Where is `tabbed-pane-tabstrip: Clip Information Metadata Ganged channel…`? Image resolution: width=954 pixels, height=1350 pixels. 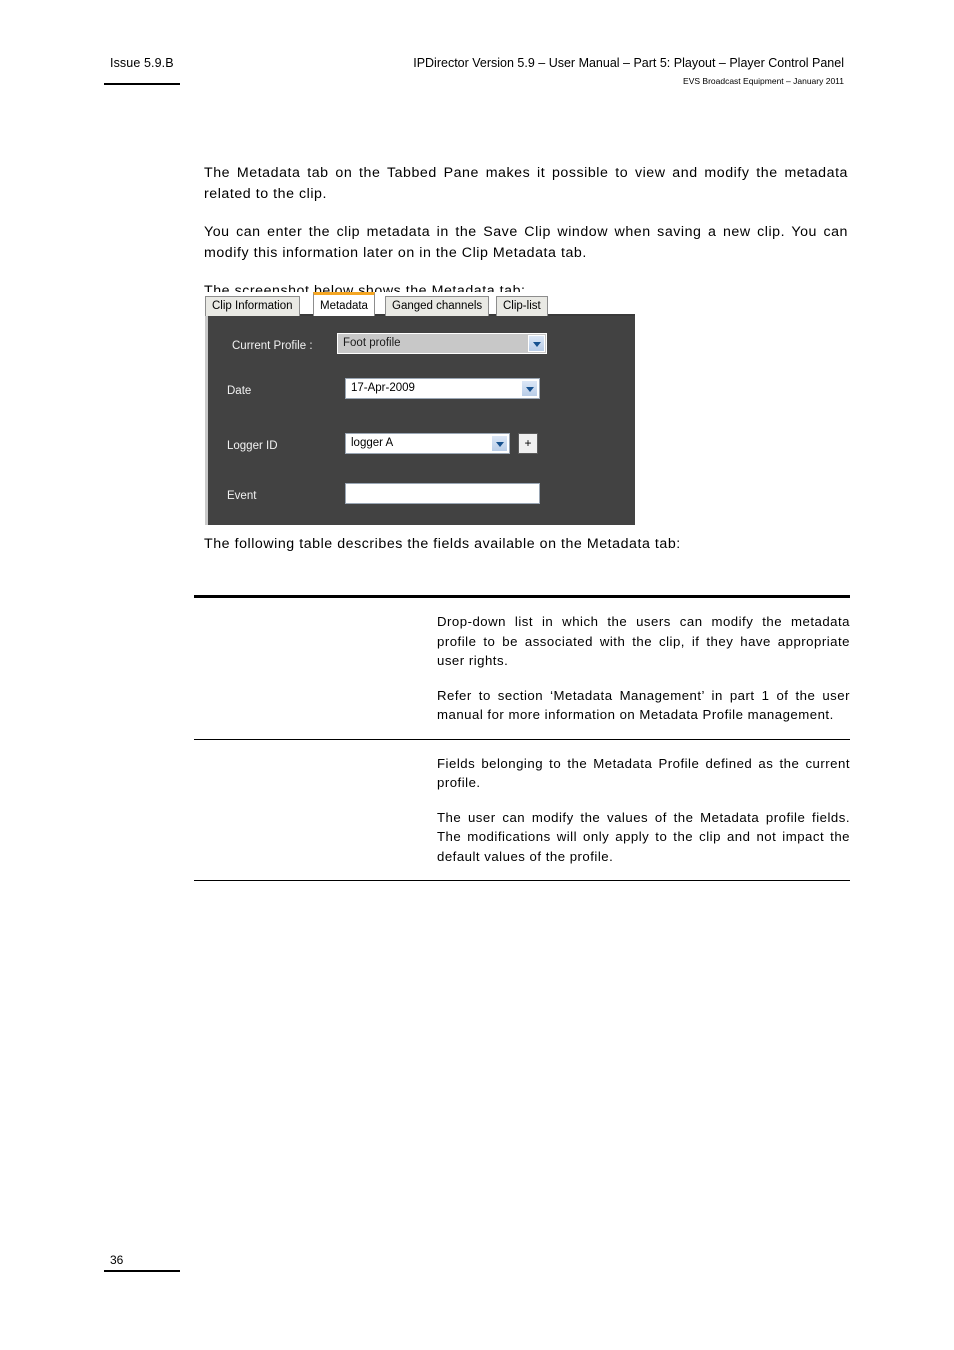 tabbed-pane-tabstrip: Clip Information Metadata Ganged channel… is located at coordinates (420, 304).